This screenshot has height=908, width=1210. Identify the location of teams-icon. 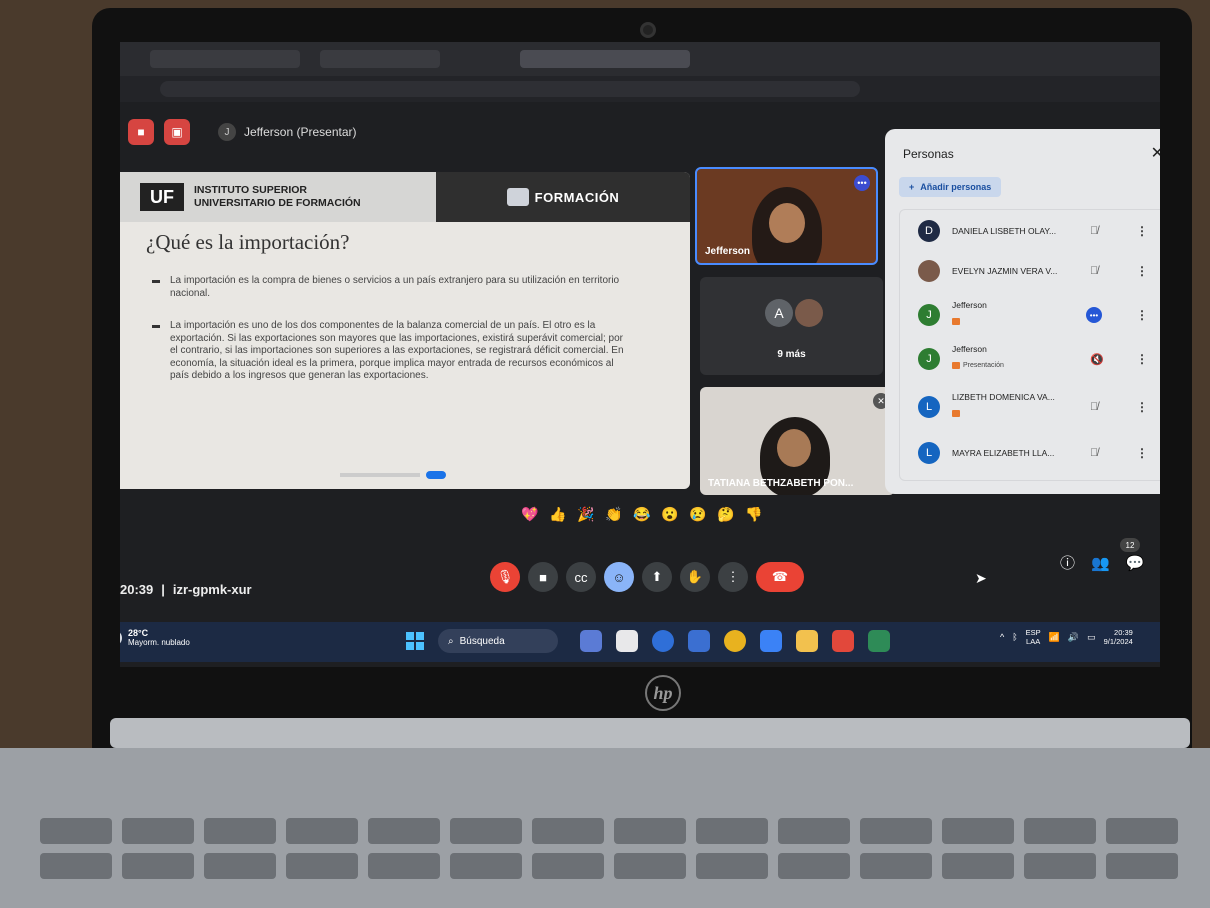
(879, 641).